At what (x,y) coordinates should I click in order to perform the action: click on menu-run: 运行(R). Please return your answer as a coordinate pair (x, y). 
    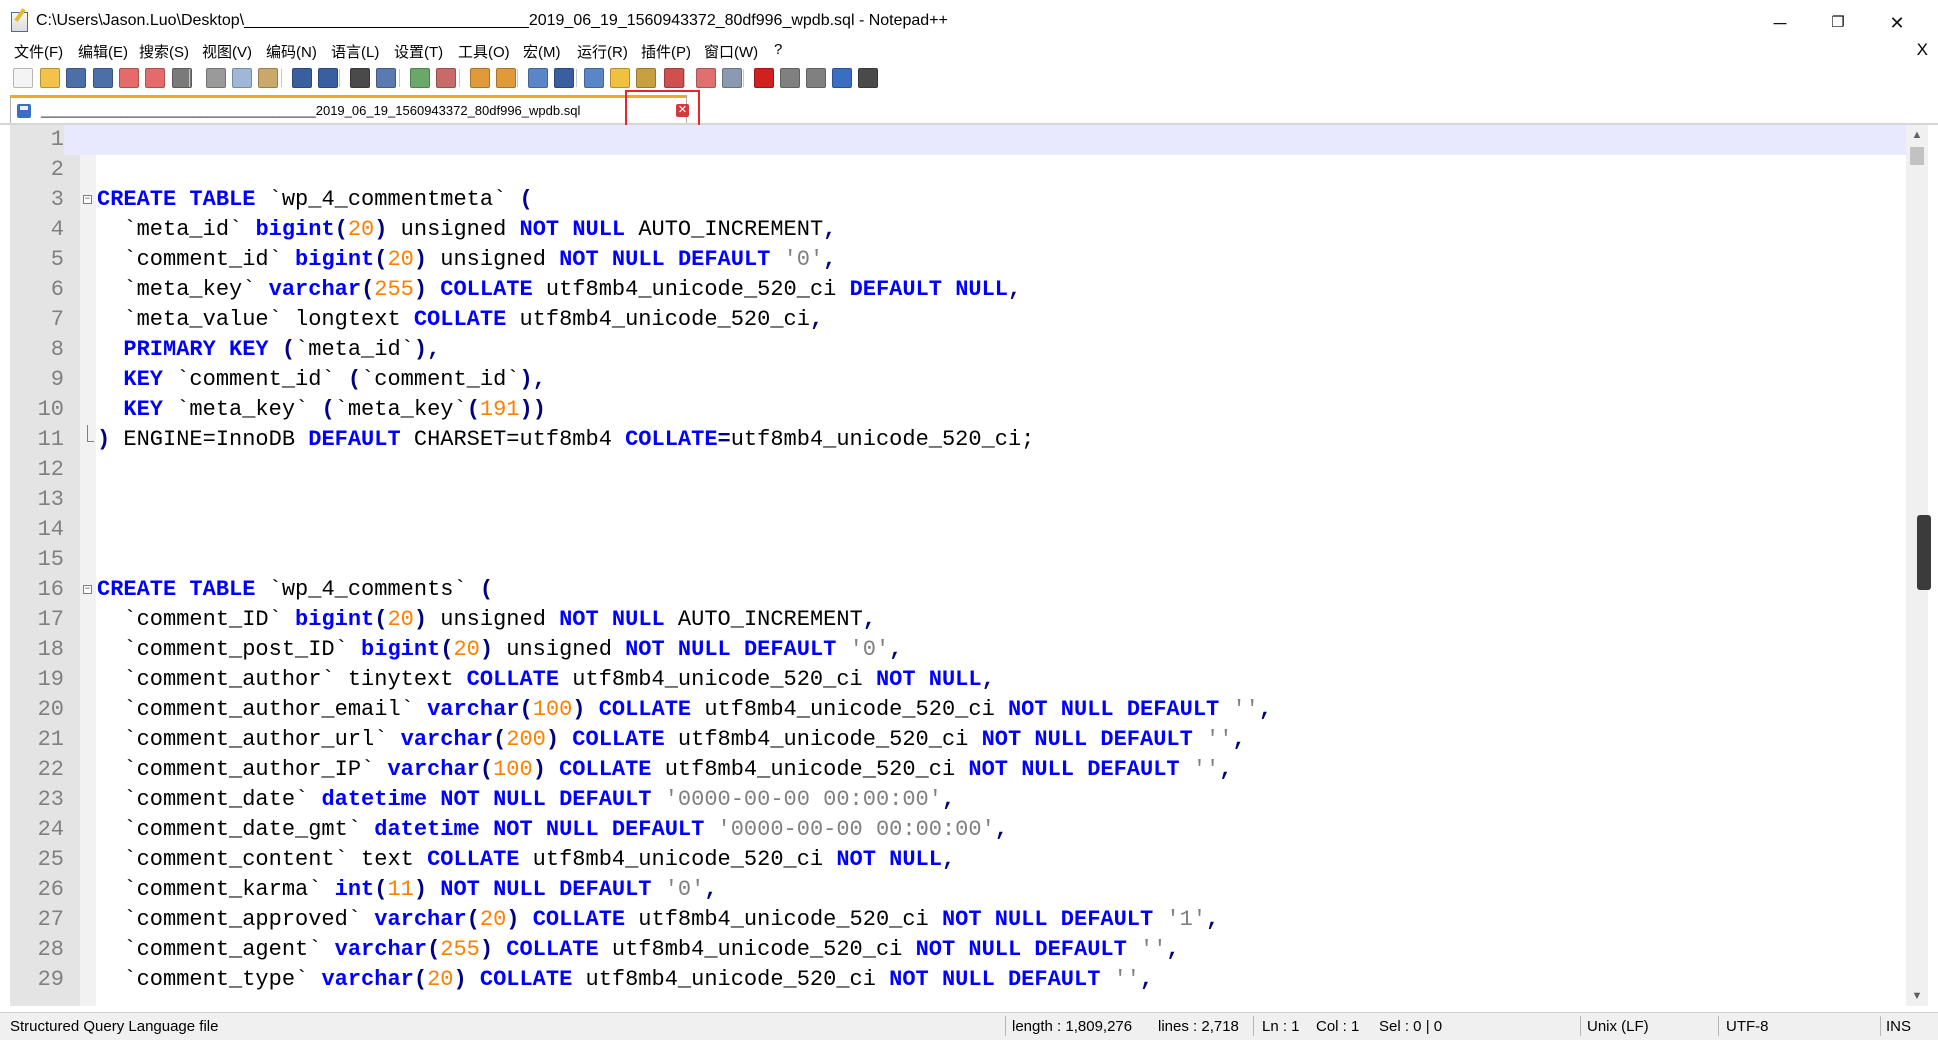
    Looking at the image, I should click on (602, 51).